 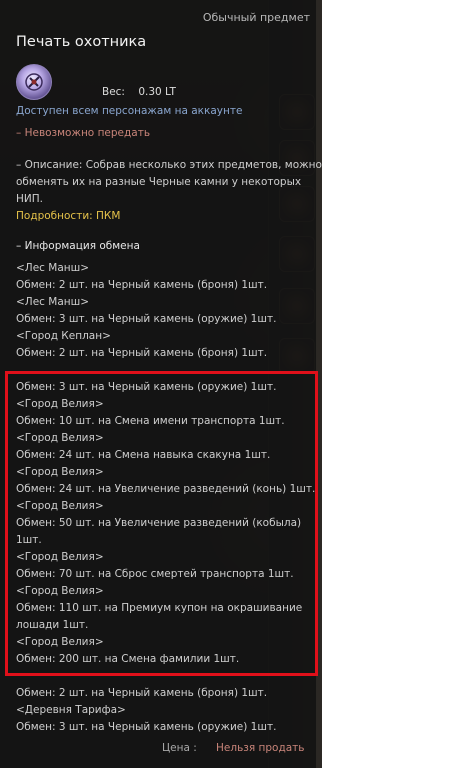 What do you see at coordinates (78, 246) in the screenshot?
I see `exchange-header: – Информация обмена` at bounding box center [78, 246].